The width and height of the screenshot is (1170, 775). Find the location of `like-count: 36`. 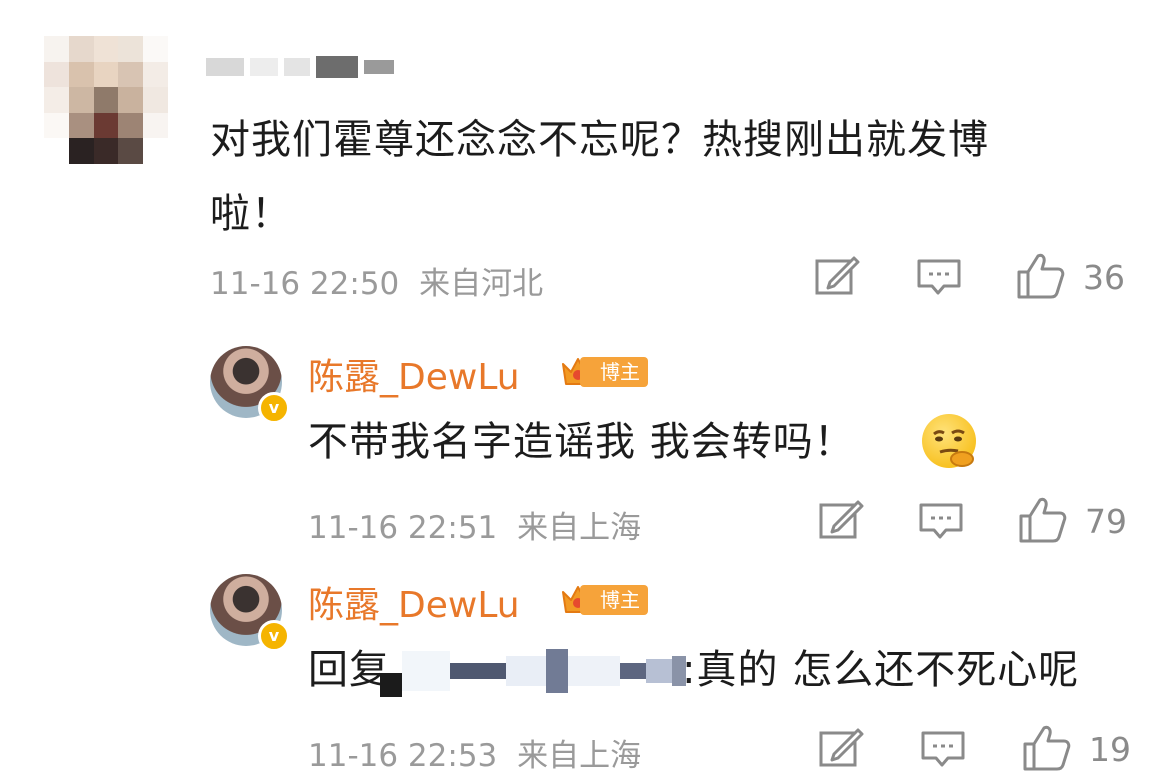

like-count: 36 is located at coordinates (1104, 277).